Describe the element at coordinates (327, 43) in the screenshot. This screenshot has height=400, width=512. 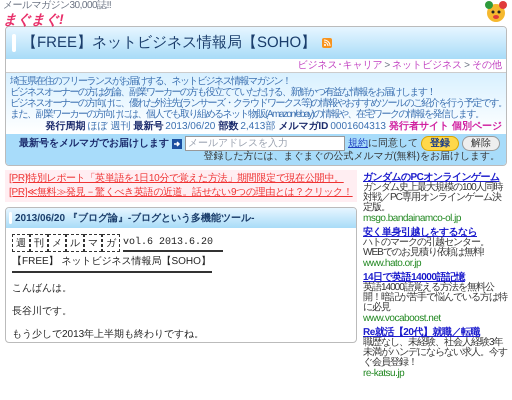
I see `rss-icon` at that location.